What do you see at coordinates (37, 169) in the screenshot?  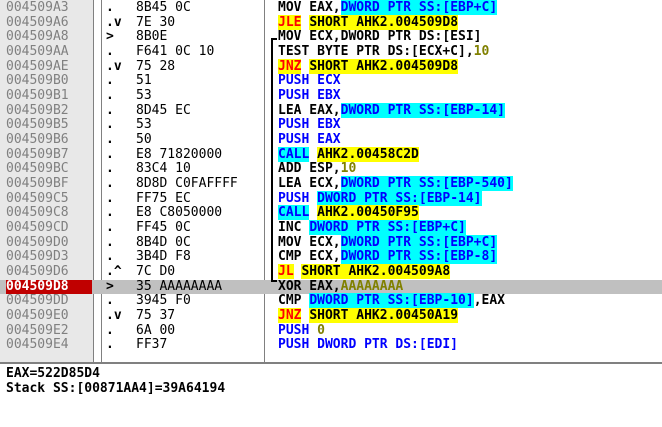 I see `address-cell: 004509BC` at bounding box center [37, 169].